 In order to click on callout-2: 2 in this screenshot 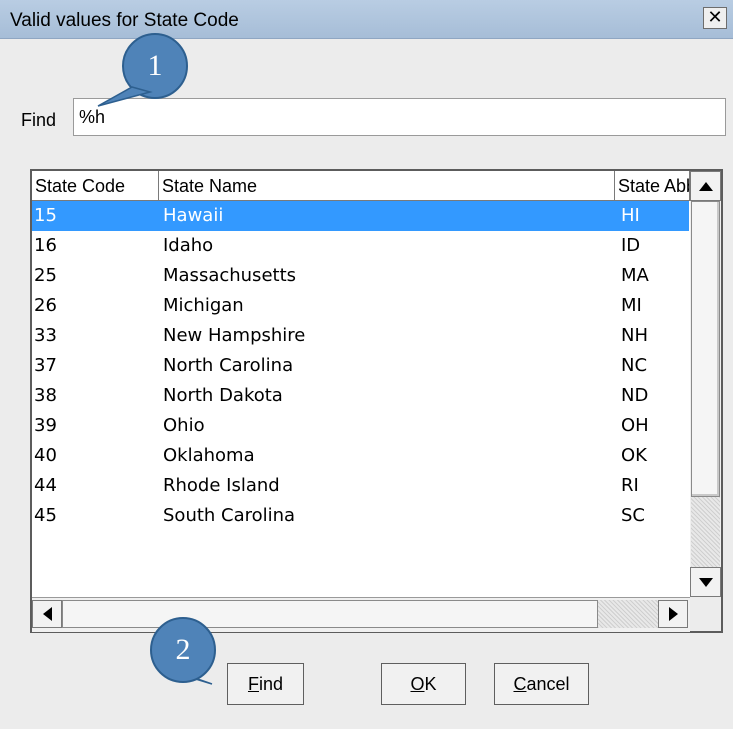, I will do `click(183, 650)`.